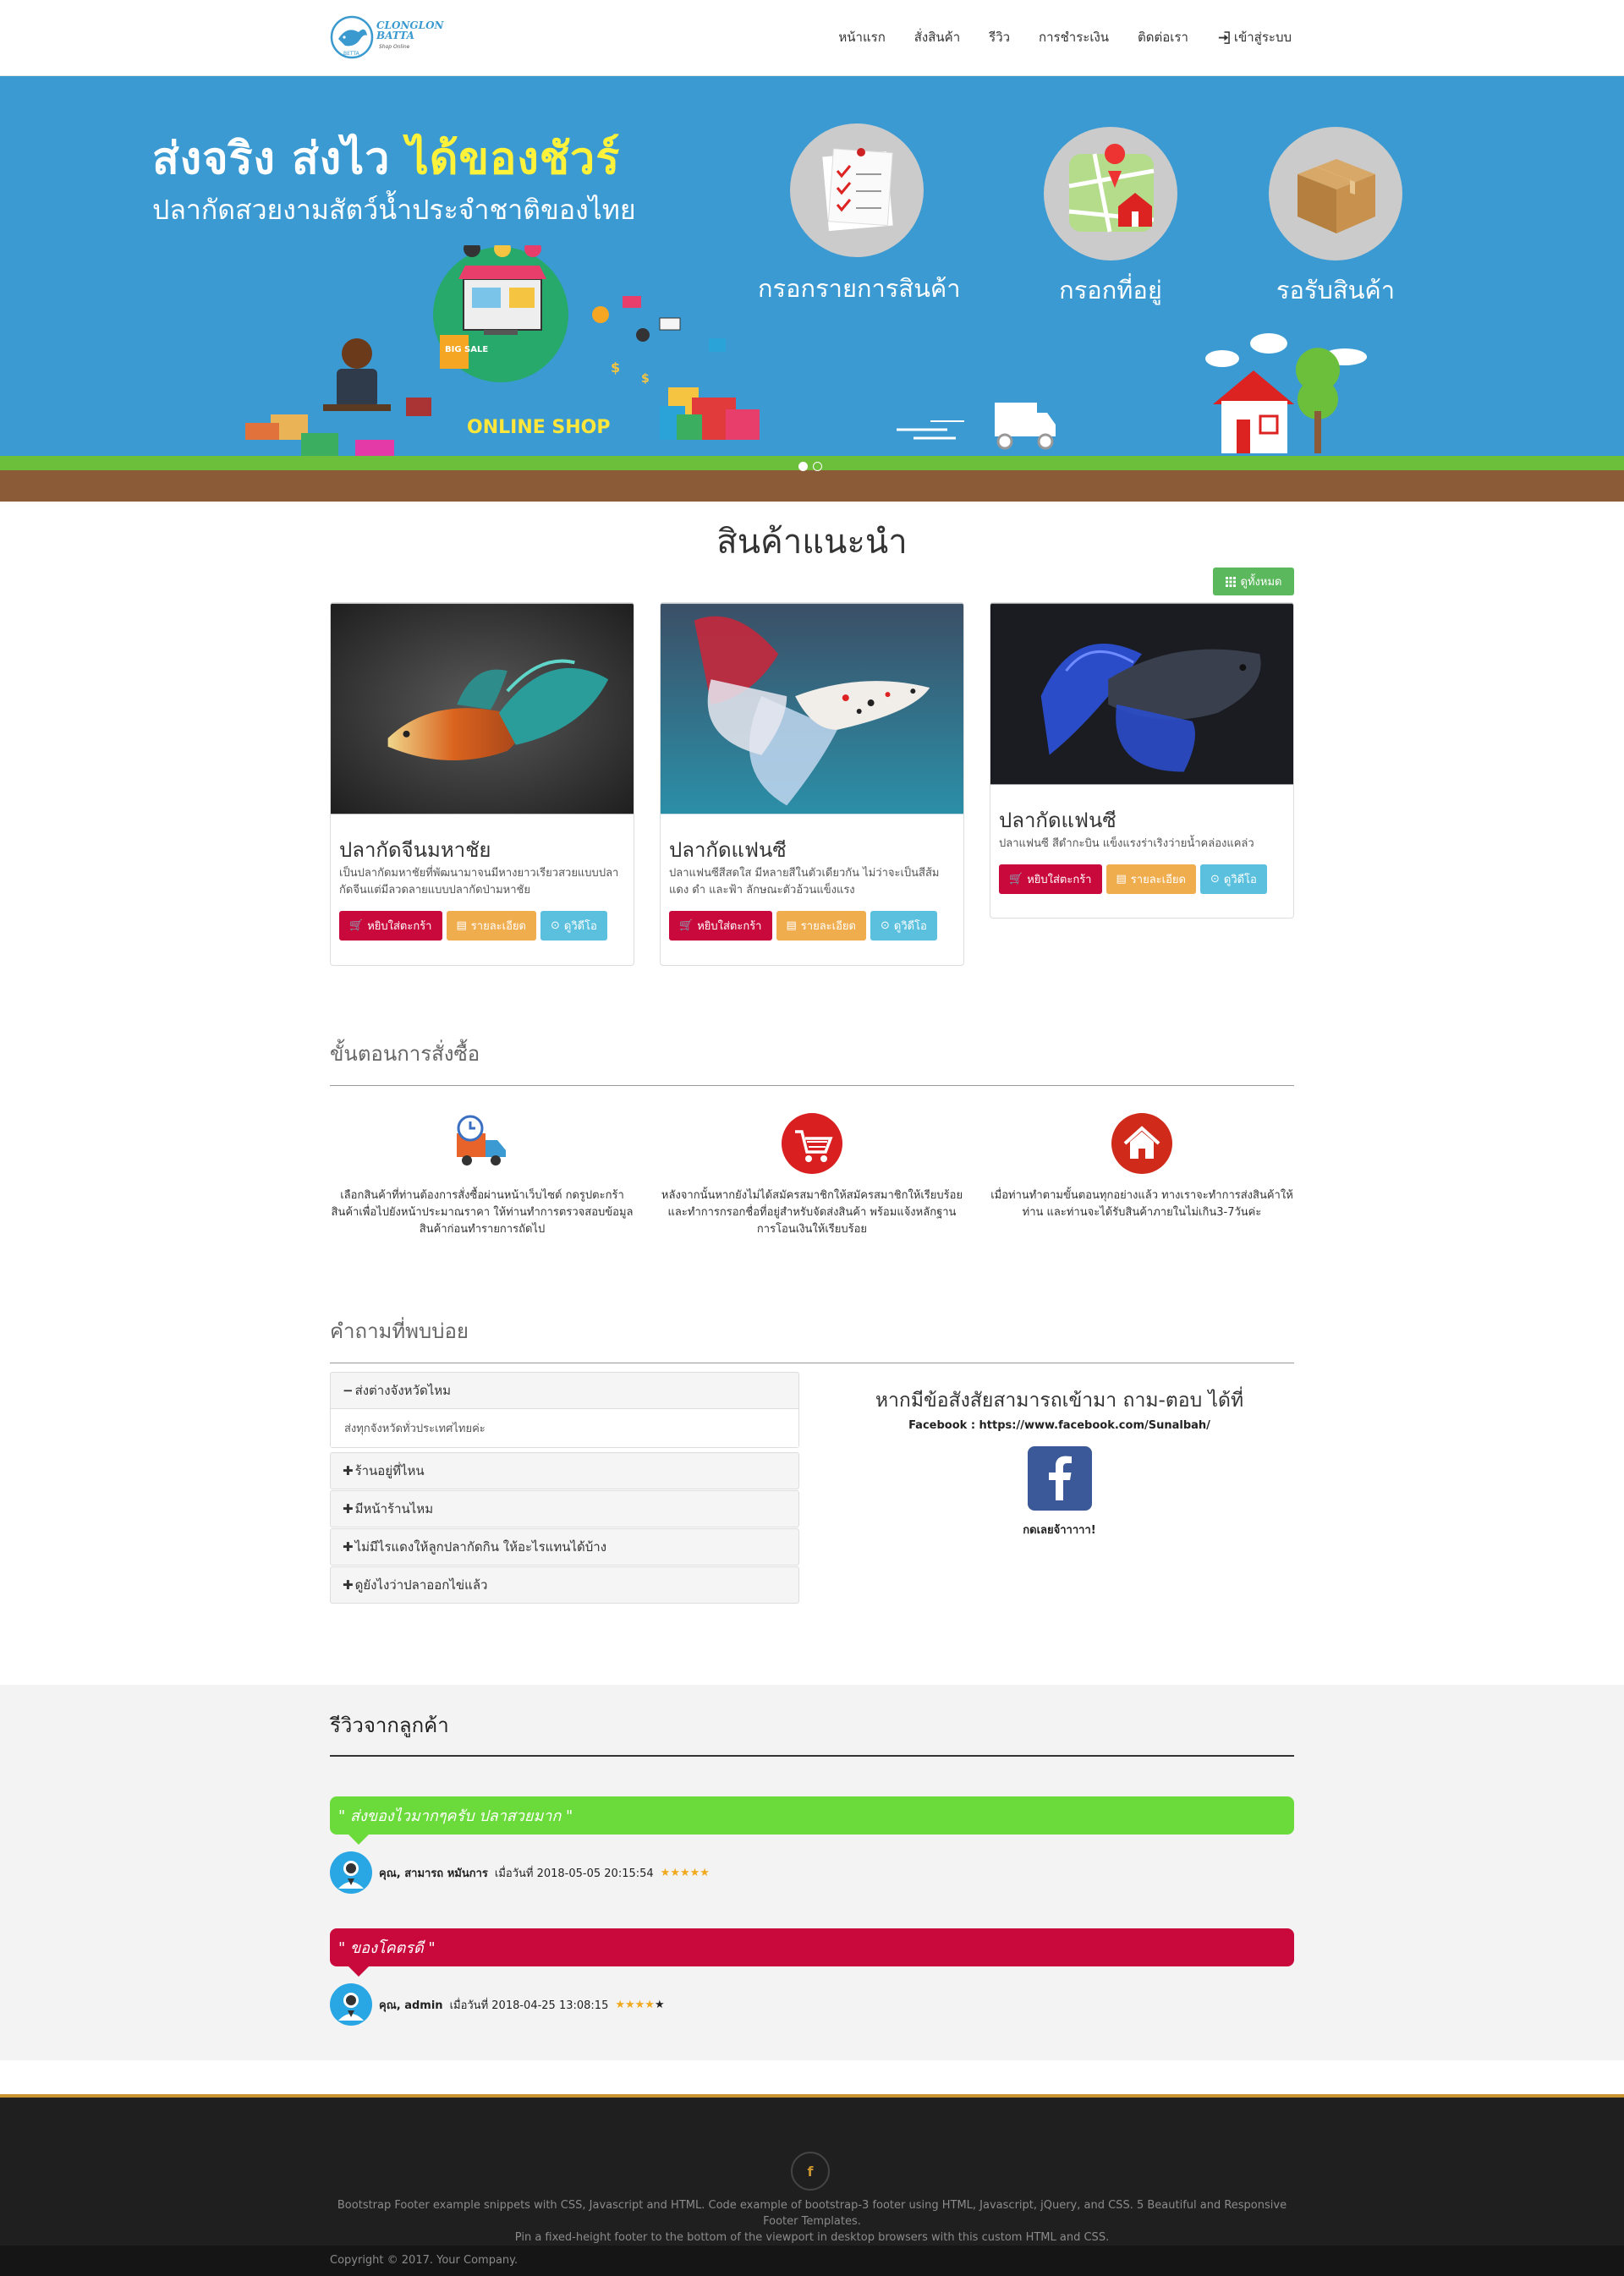  What do you see at coordinates (1261, 582) in the screenshot?
I see `view-all-label: ดูทั้งหมด` at bounding box center [1261, 582].